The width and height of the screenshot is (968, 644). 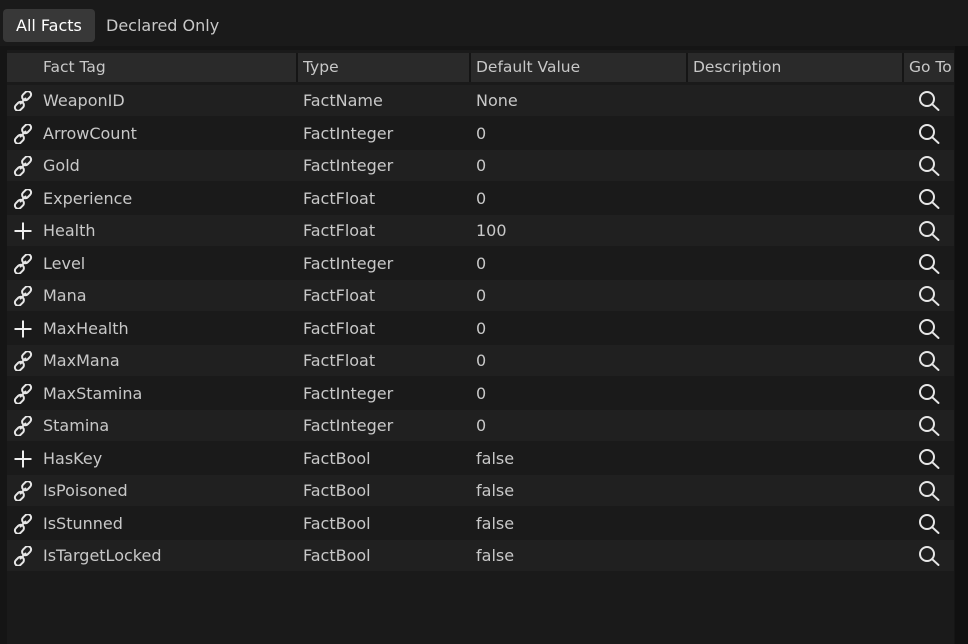 What do you see at coordinates (162, 25) in the screenshot?
I see `tab-declared-only: Declared Only` at bounding box center [162, 25].